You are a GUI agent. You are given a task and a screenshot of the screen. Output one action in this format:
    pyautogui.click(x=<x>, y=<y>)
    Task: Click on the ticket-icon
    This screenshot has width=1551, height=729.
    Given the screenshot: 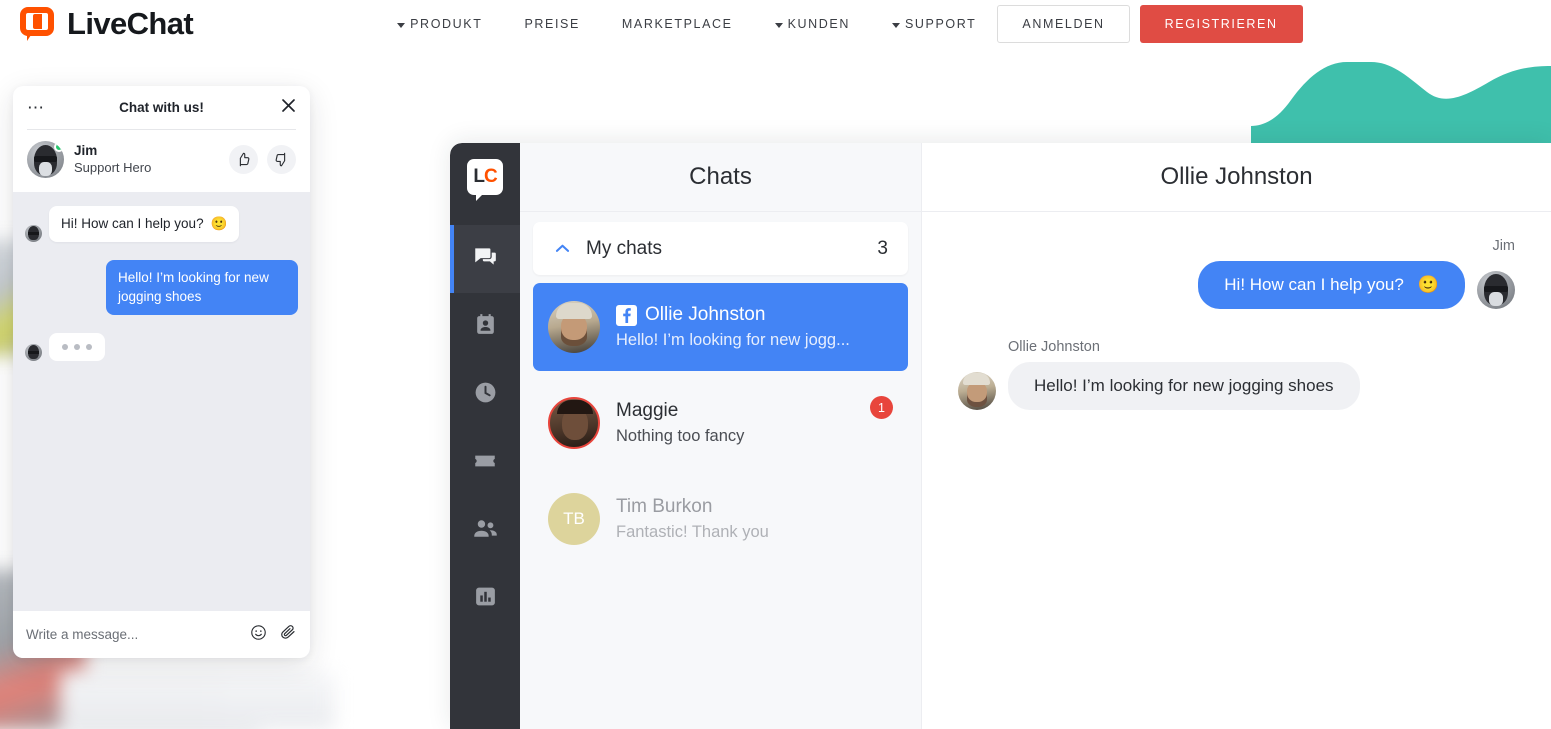 What is the action you would take?
    pyautogui.click(x=485, y=463)
    